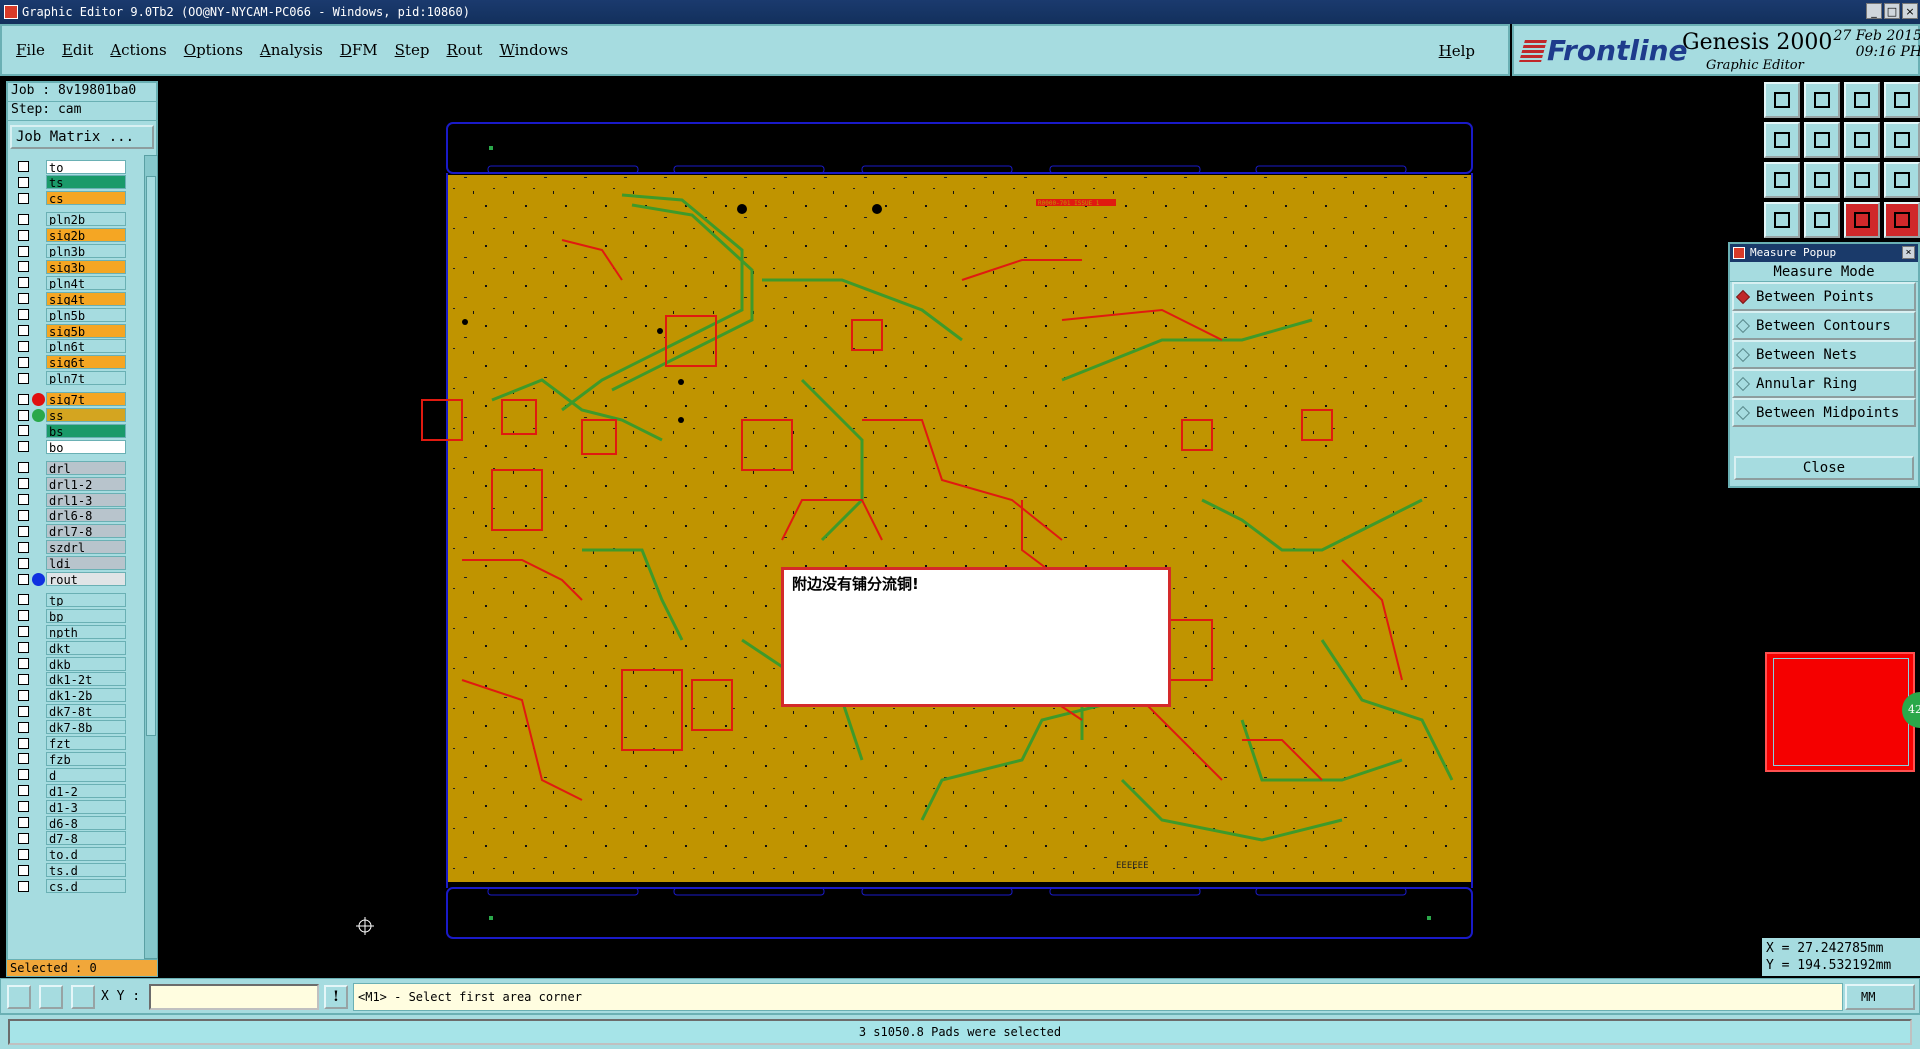  What do you see at coordinates (1841, 712) in the screenshot?
I see `overview-map: 42` at bounding box center [1841, 712].